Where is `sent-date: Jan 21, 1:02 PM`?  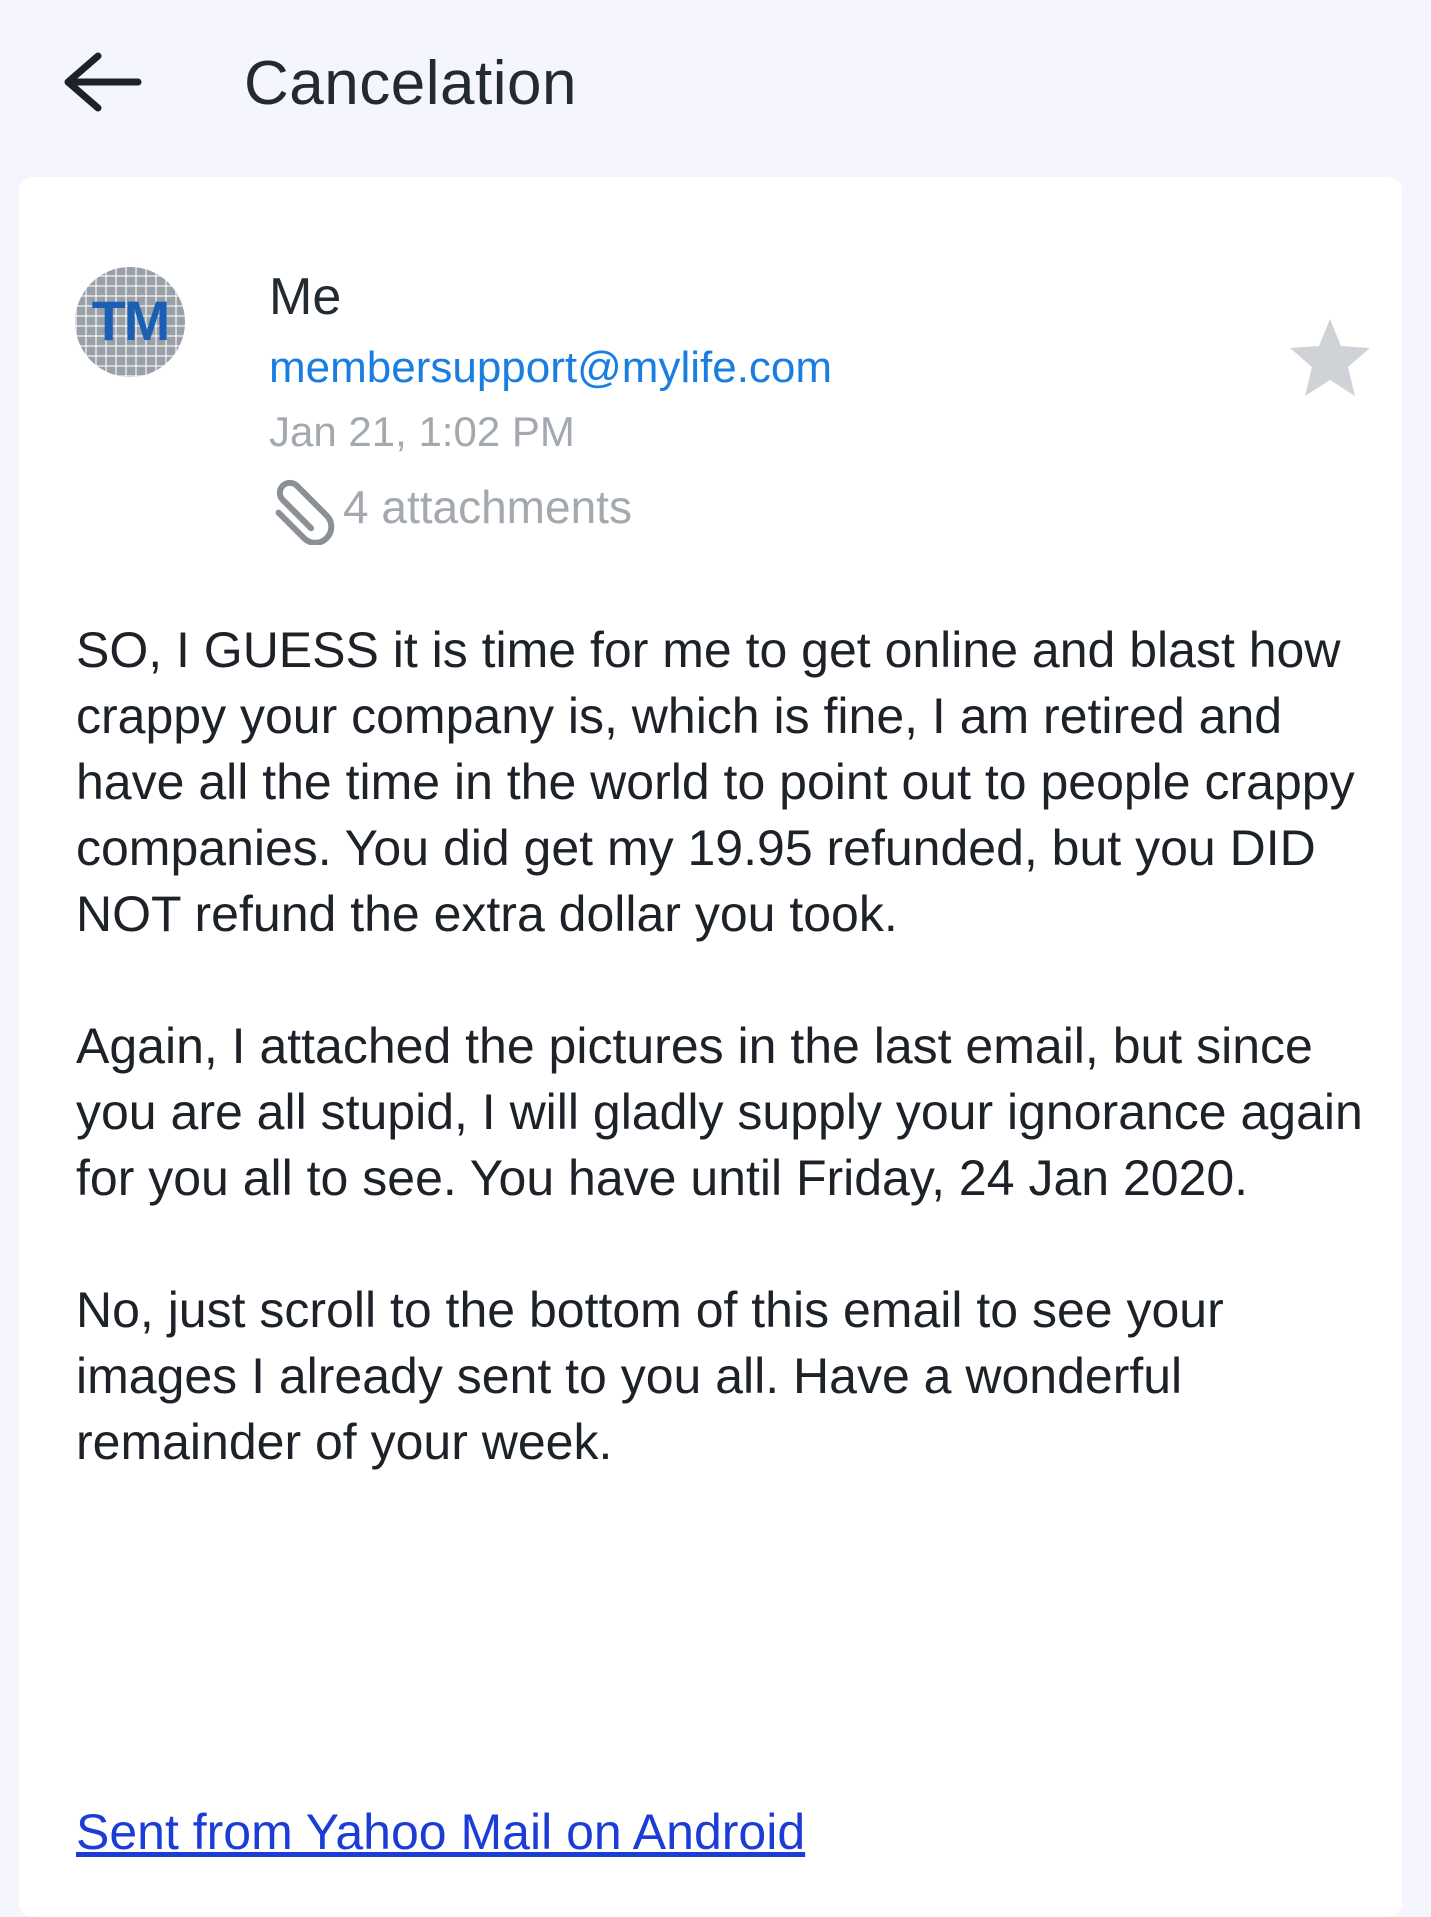 sent-date: Jan 21, 1:02 PM is located at coordinates (422, 431).